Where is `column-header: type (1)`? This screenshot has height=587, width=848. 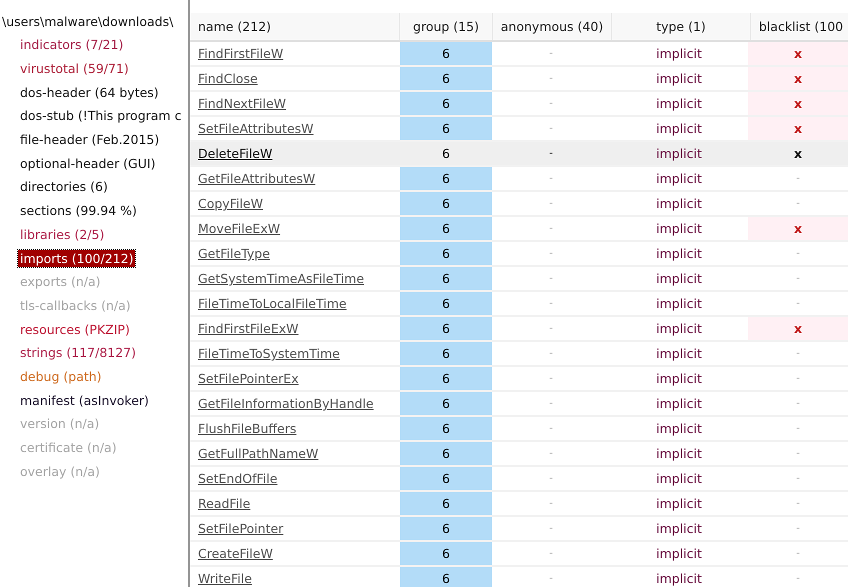
column-header: type (1) is located at coordinates (681, 26).